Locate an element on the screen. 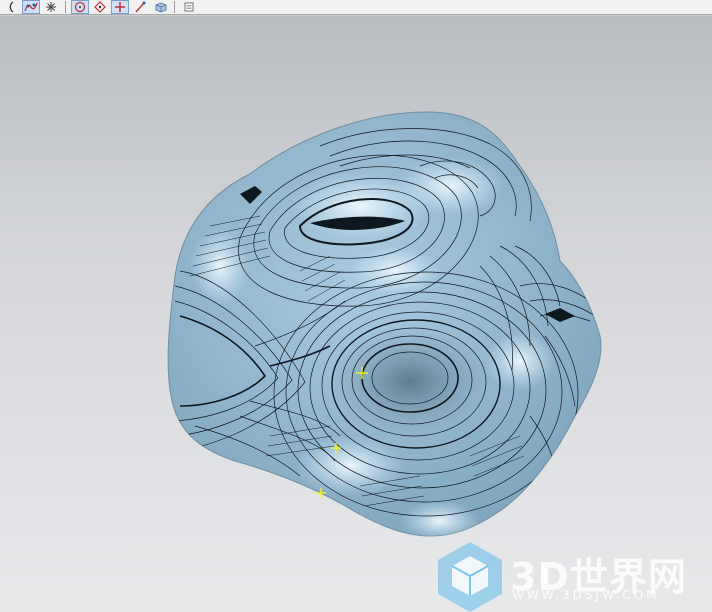  line-pick-icon is located at coordinates (140, 7).